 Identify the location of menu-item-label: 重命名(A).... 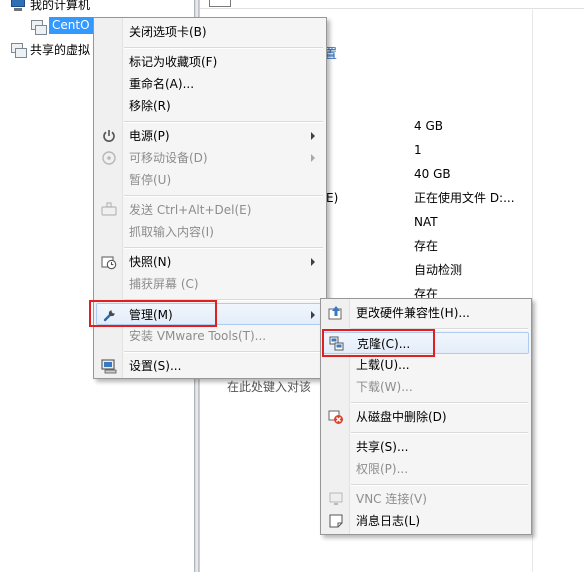
(162, 84).